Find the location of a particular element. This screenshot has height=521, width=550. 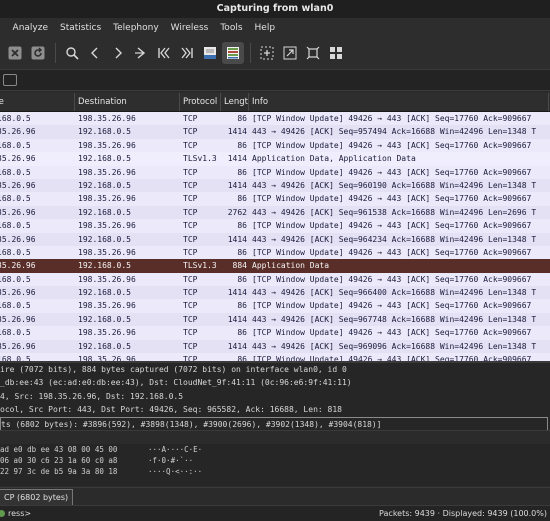

resize-columns-icon is located at coordinates (336, 53).